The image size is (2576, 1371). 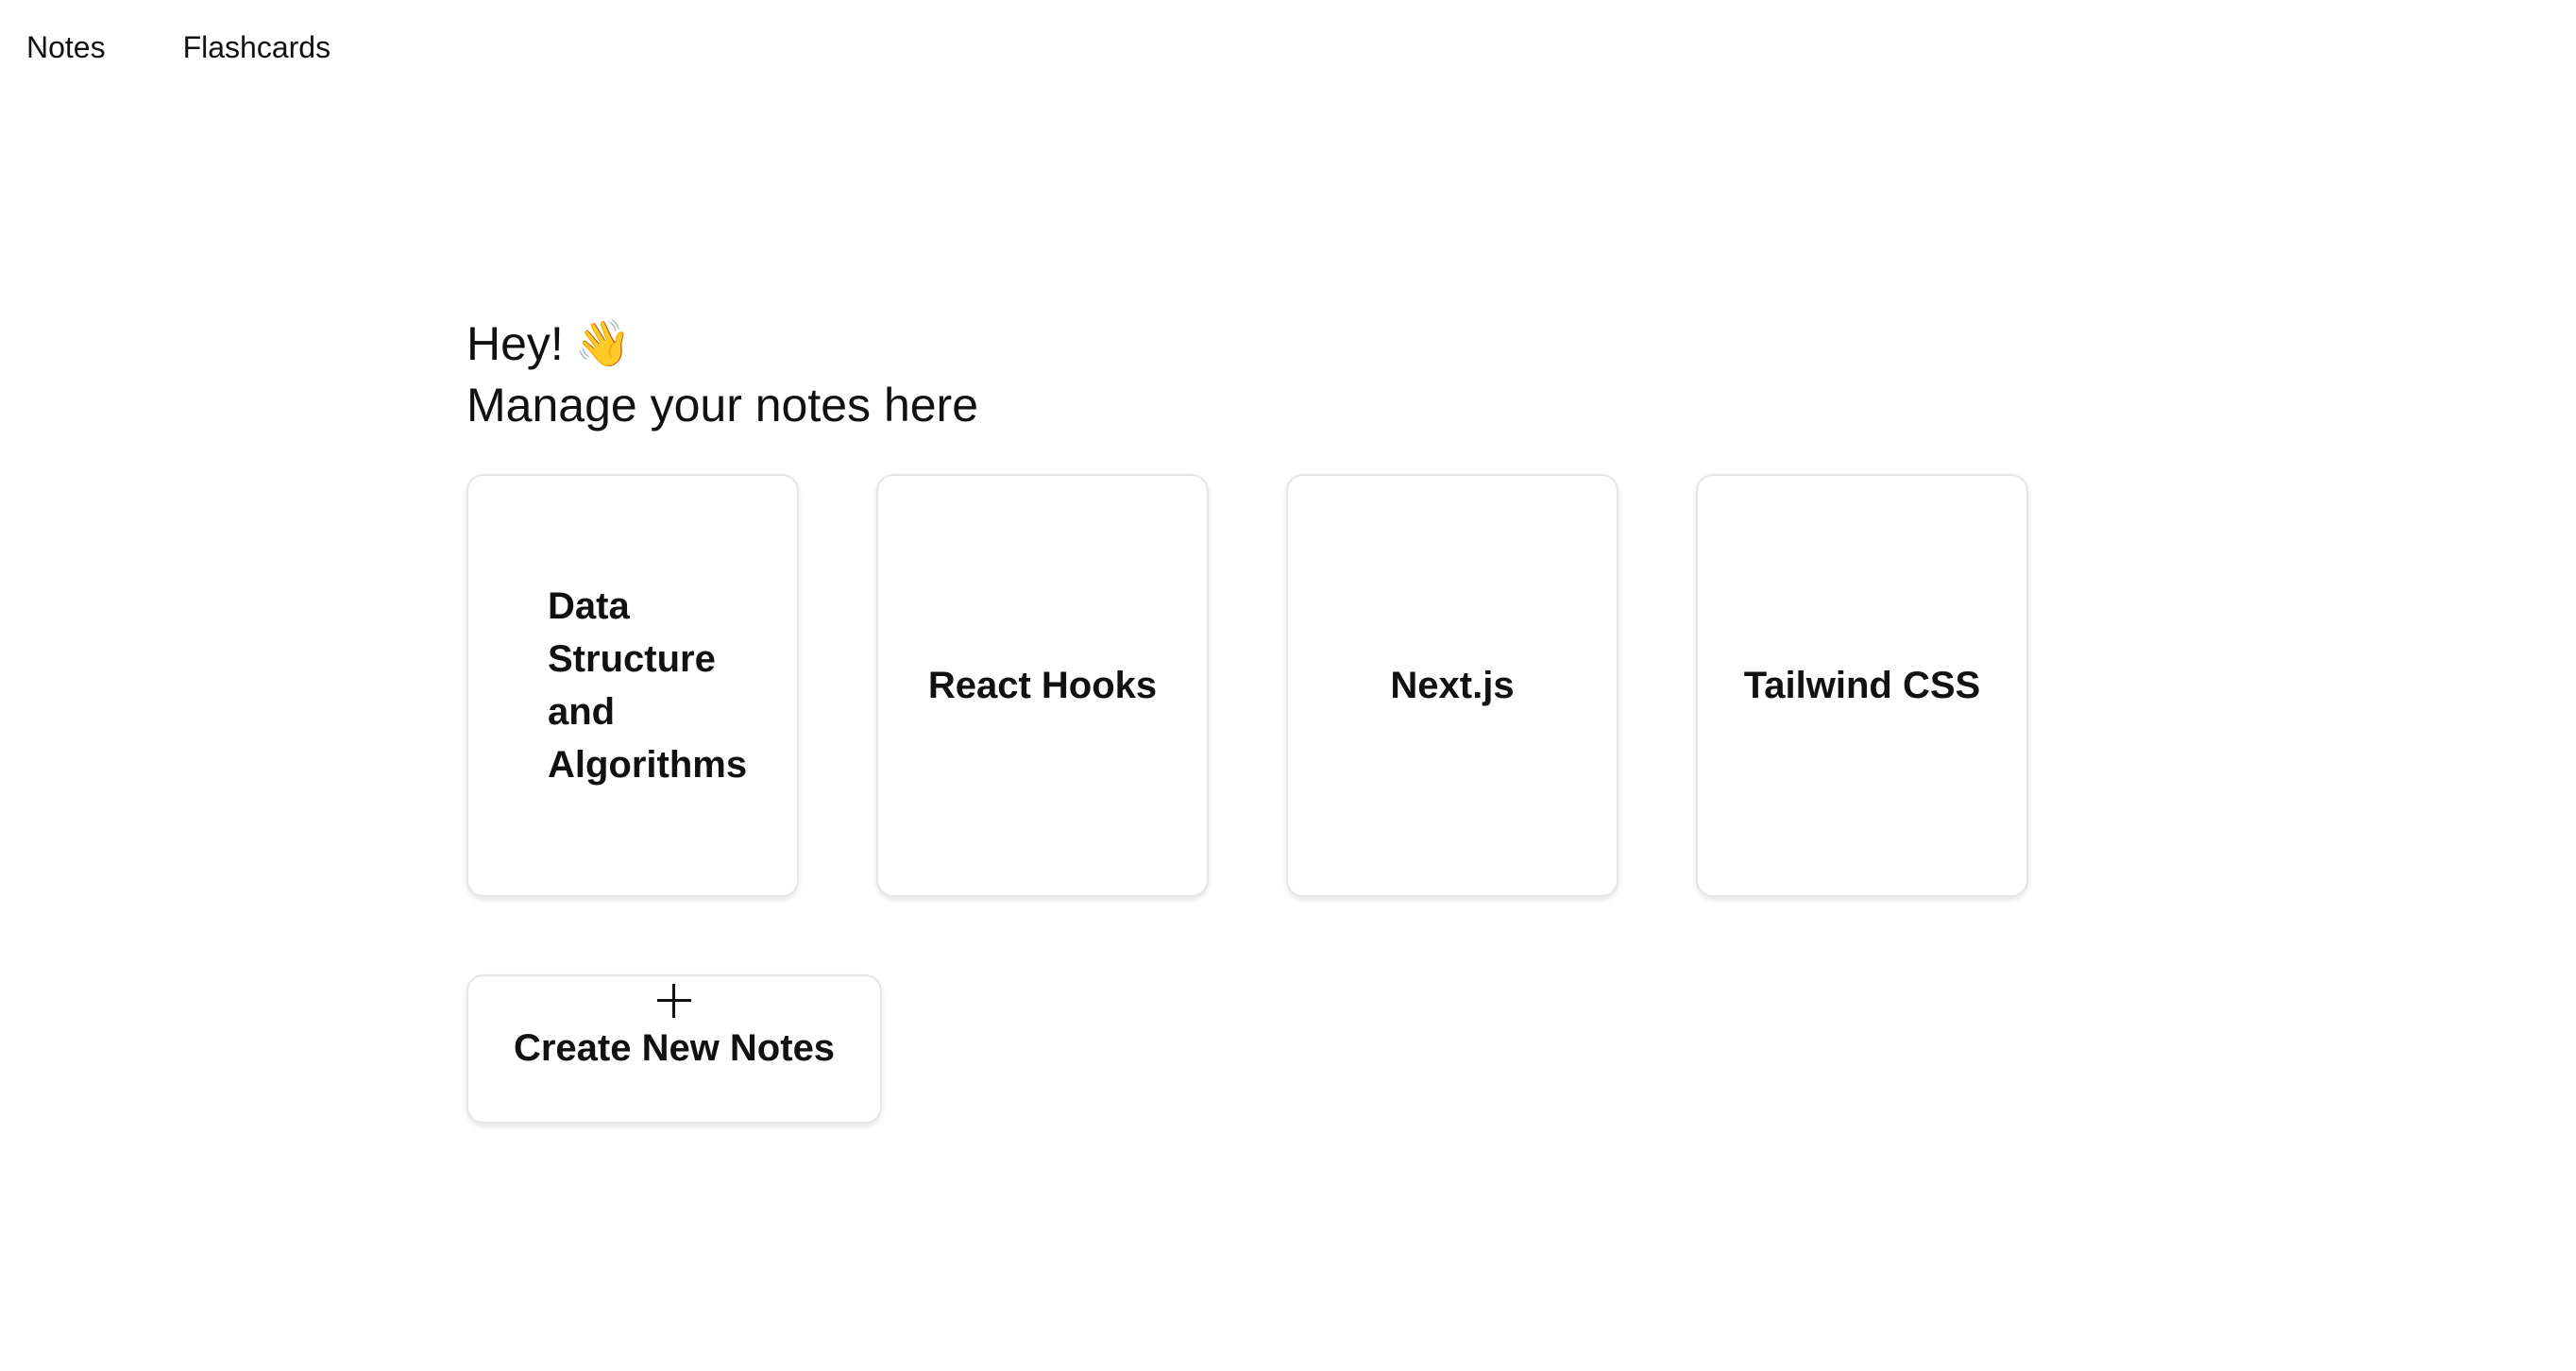 I want to click on greeting-text: Hey!, so click(x=515, y=343).